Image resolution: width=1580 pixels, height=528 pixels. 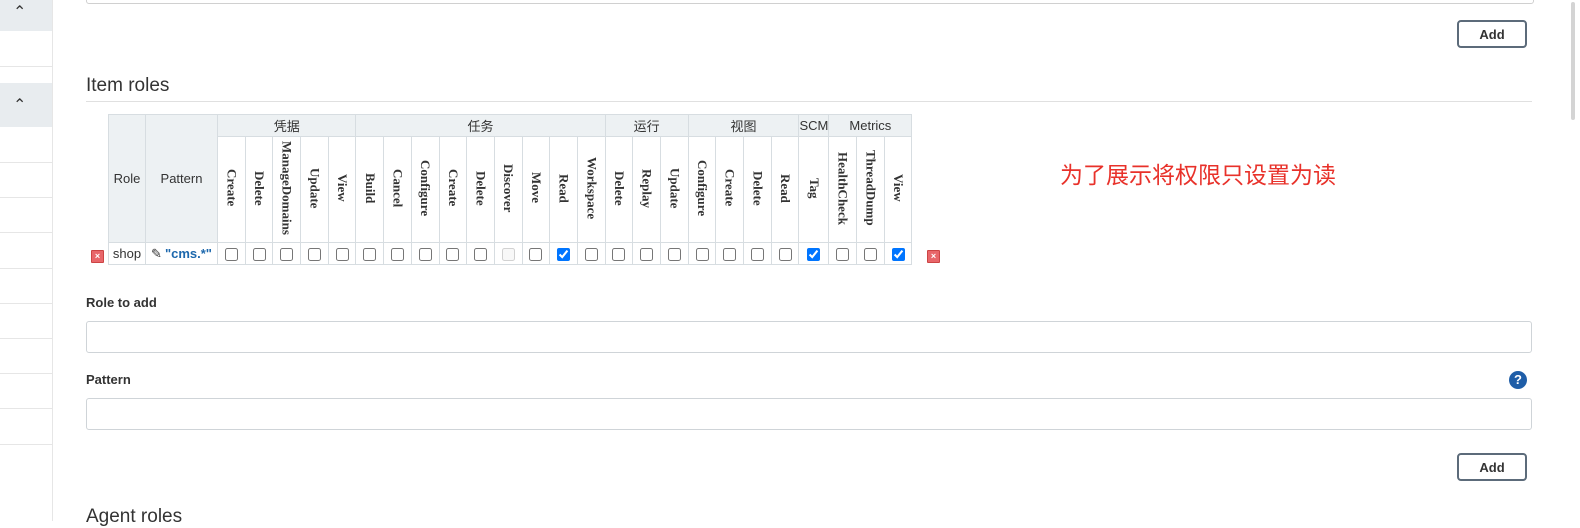 I want to click on scrollbar, so click(x=1573, y=260).